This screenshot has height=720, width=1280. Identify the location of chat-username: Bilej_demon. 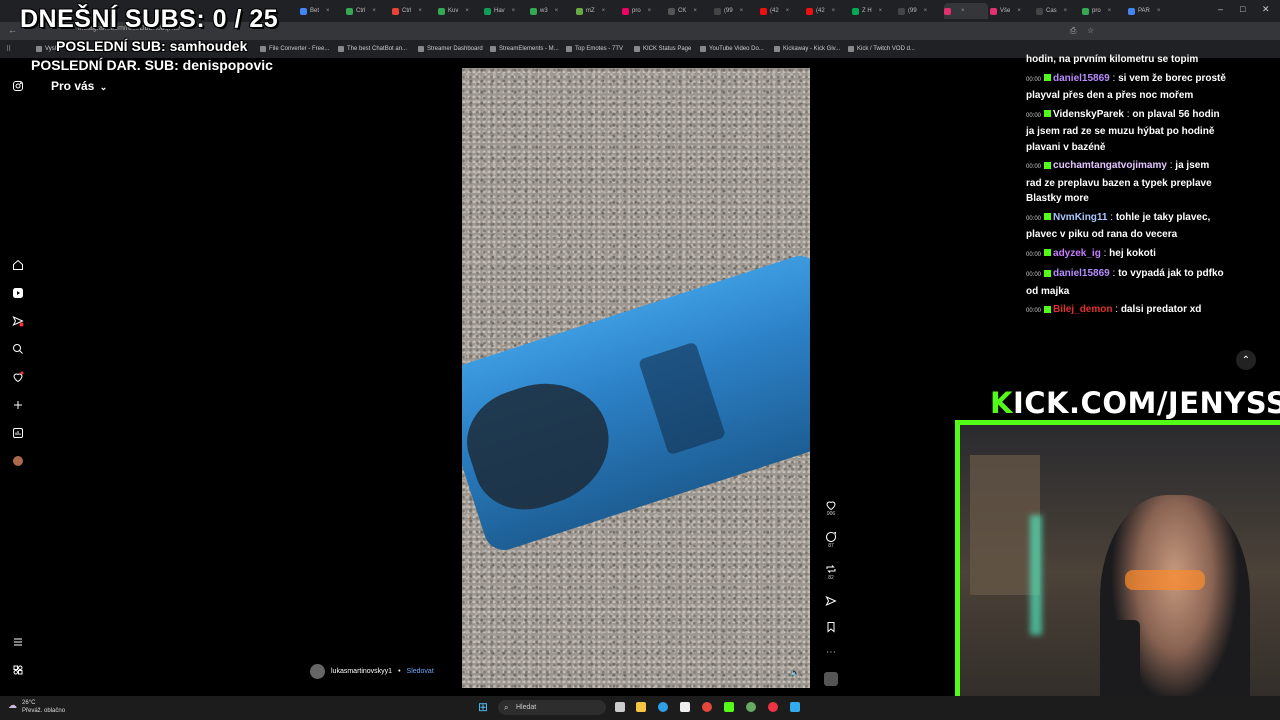
(1082, 309).